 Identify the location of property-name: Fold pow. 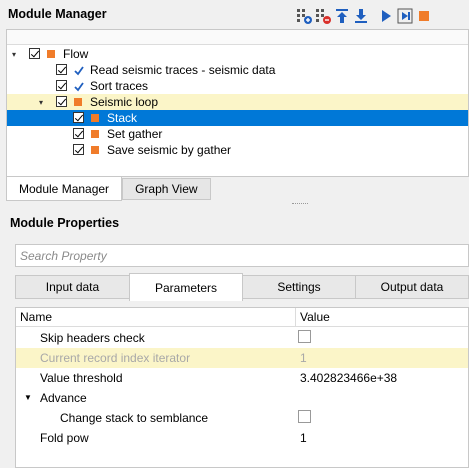
(64, 438).